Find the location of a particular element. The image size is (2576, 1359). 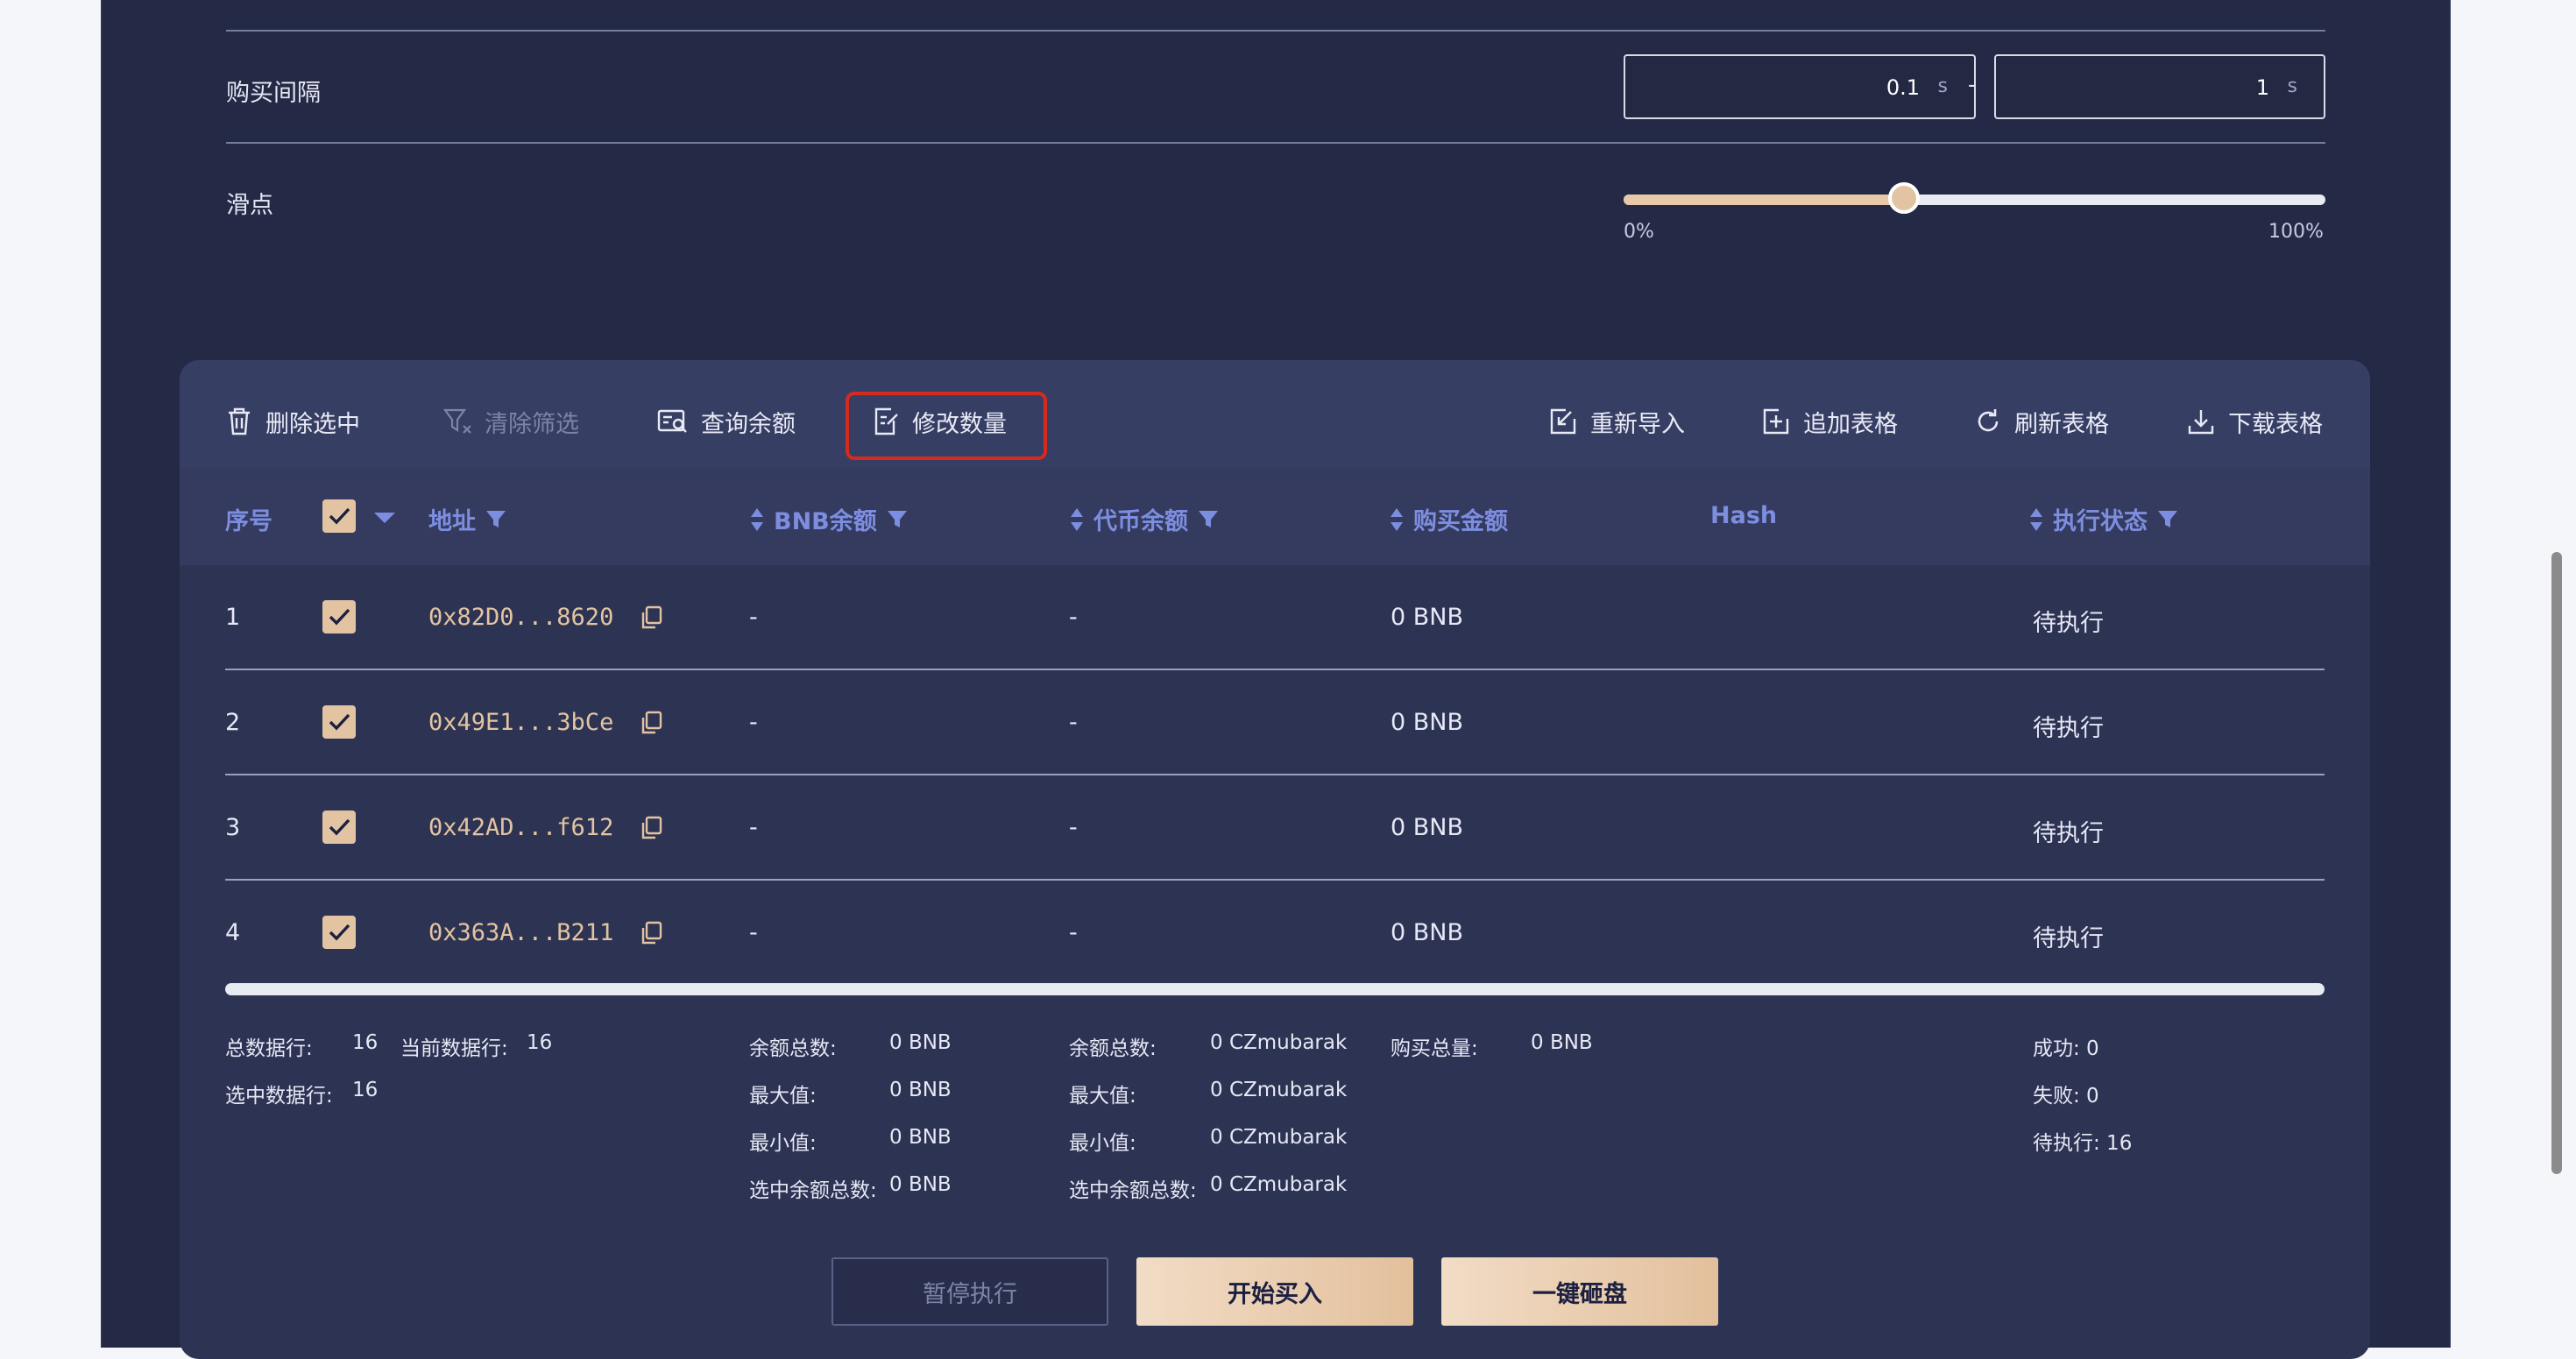

page-scrollbar is located at coordinates (2556, 863).